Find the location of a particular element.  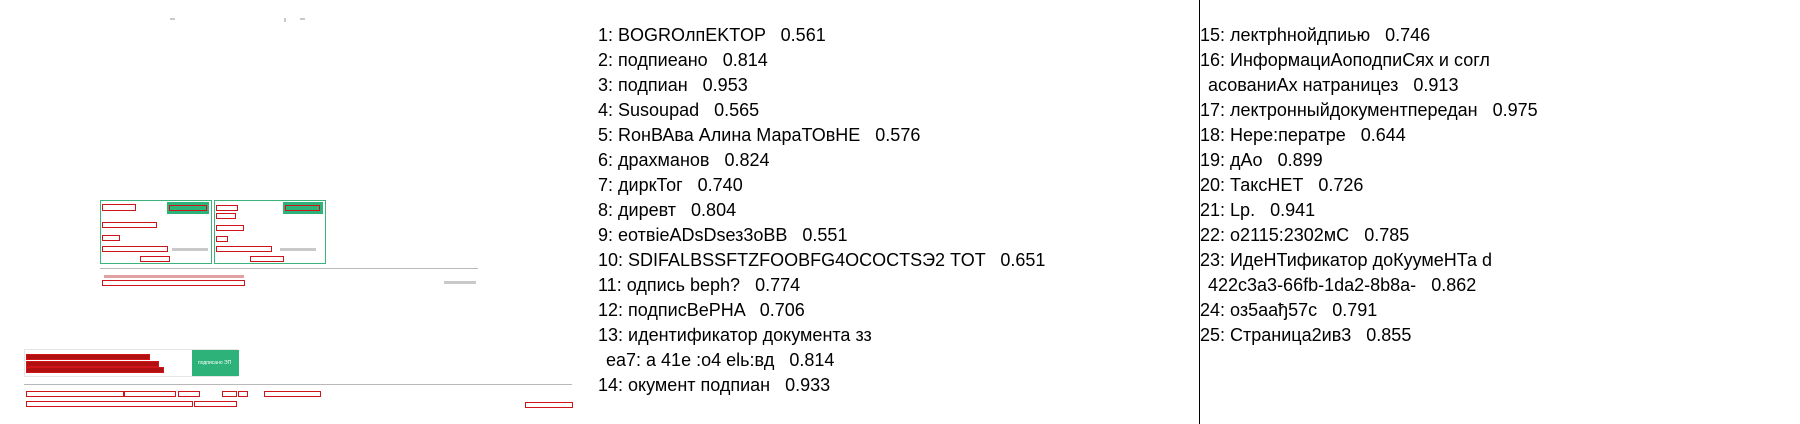

ocr-result-number: 13 is located at coordinates (613, 335).